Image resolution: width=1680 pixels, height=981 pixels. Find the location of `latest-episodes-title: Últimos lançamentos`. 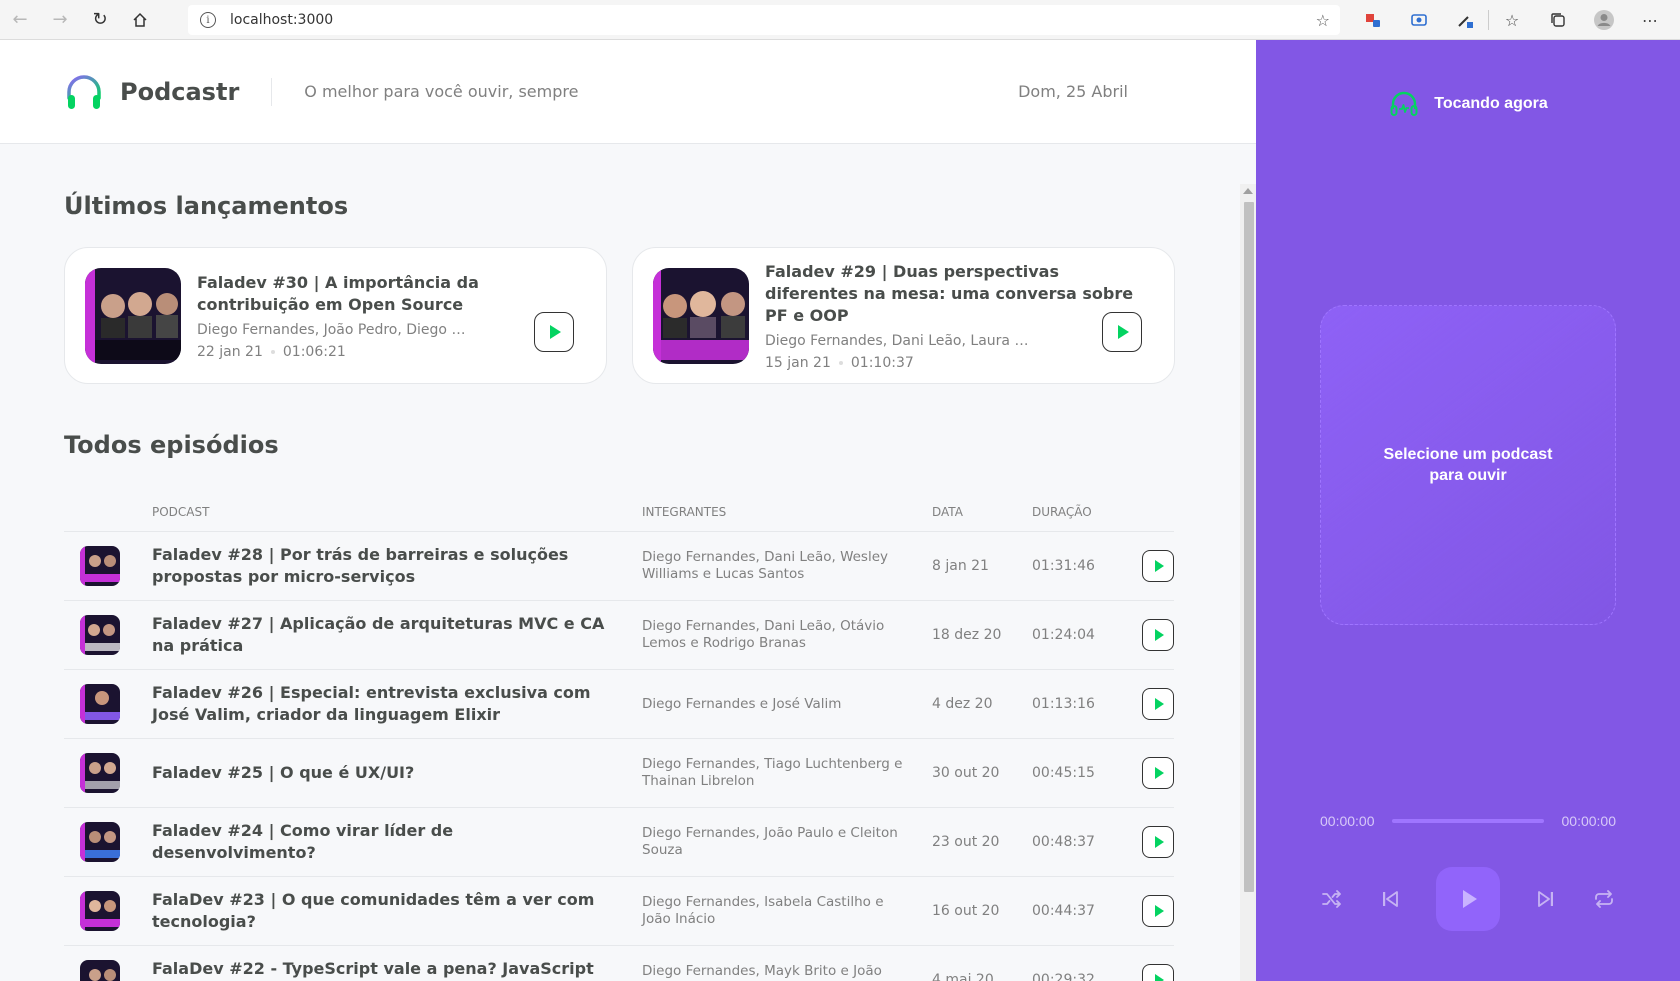

latest-episodes-title: Últimos lançamentos is located at coordinates (206, 206).